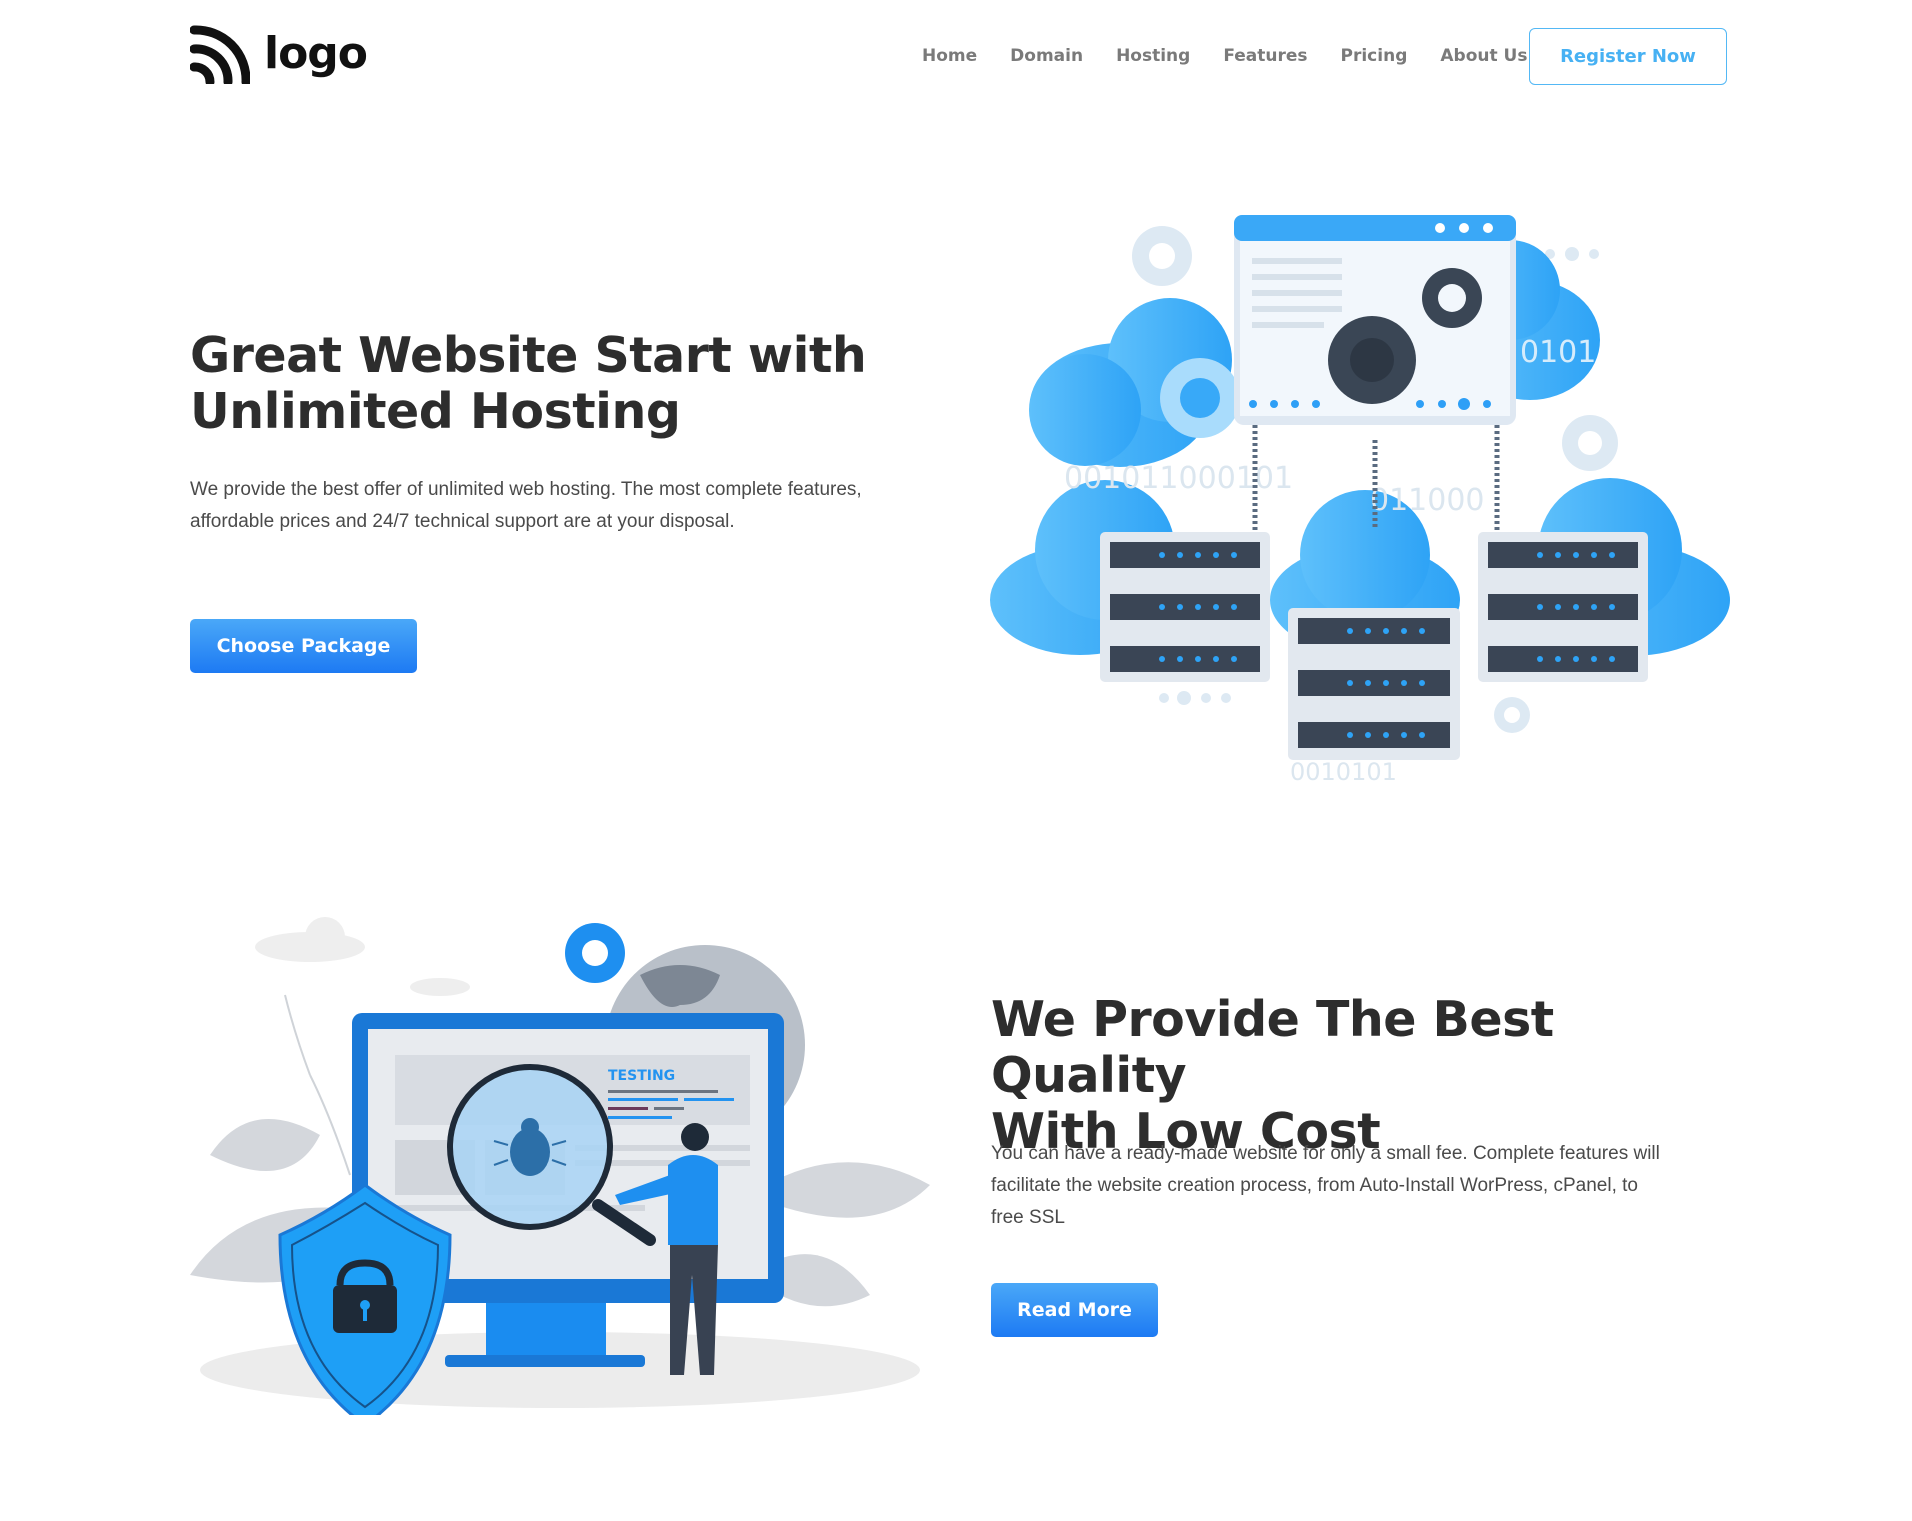 This screenshot has height=1521, width=1912. What do you see at coordinates (1153, 56) in the screenshot?
I see `nav-hosting: Hosting` at bounding box center [1153, 56].